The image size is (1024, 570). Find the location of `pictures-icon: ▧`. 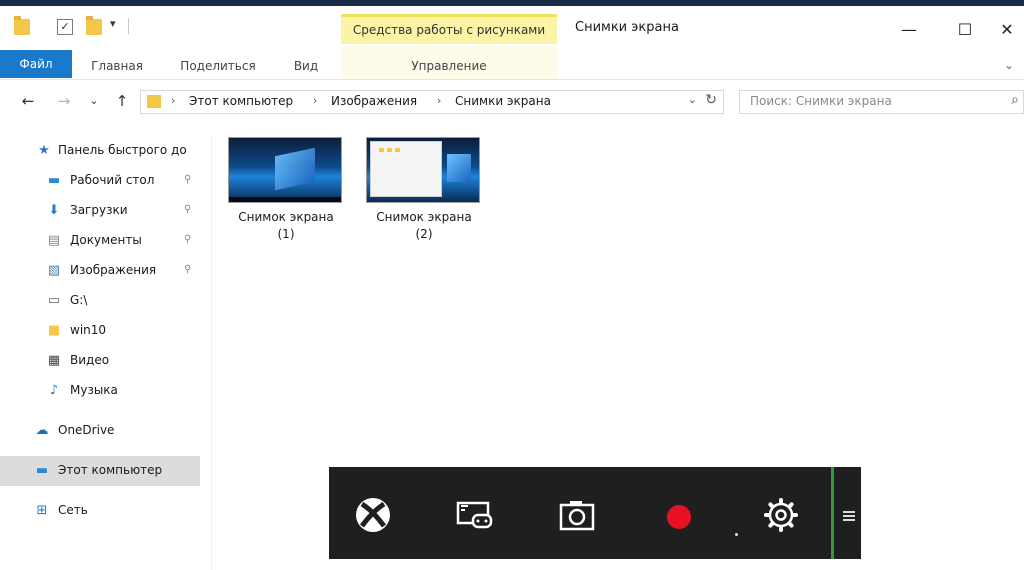

pictures-icon: ▧ is located at coordinates (54, 270).